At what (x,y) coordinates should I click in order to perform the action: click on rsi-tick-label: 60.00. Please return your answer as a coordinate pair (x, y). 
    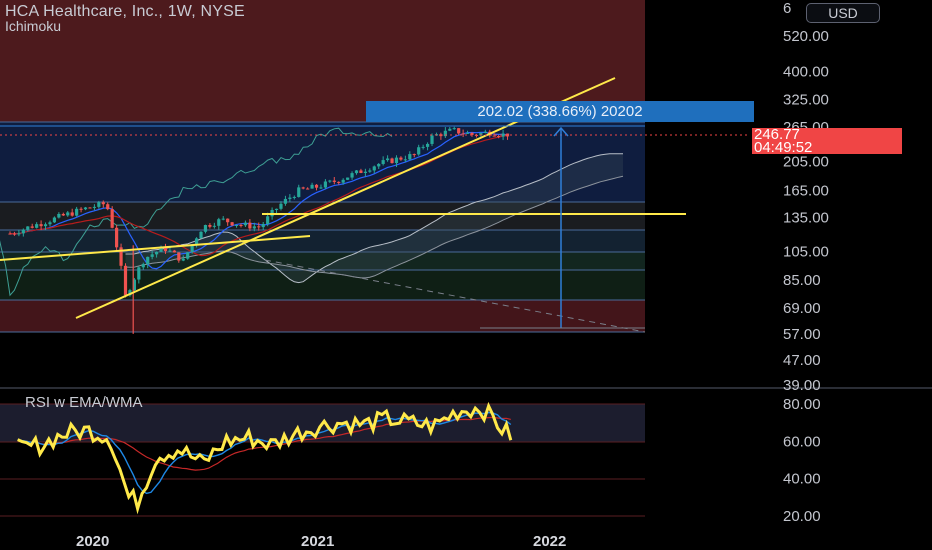
    Looking at the image, I should click on (802, 441).